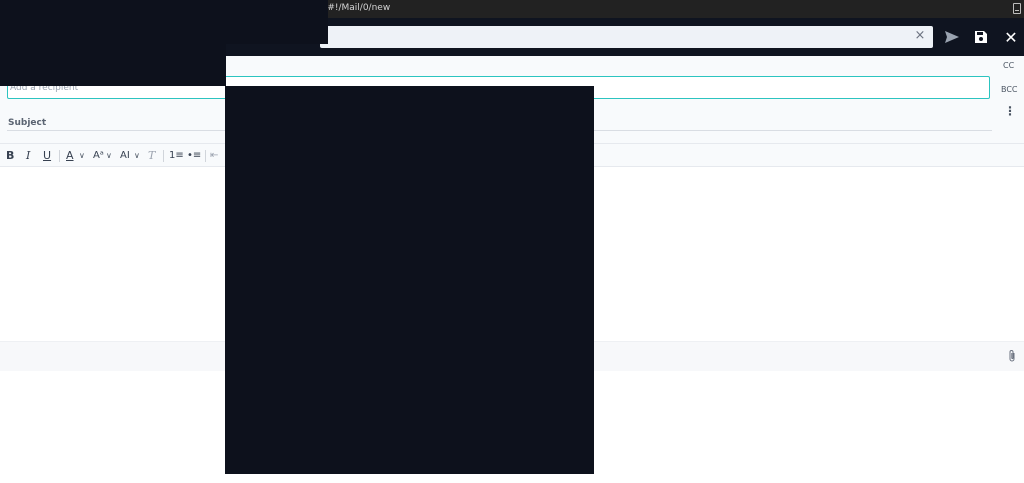 This screenshot has width=1024, height=483. I want to click on bold-button: B, so click(10, 156).